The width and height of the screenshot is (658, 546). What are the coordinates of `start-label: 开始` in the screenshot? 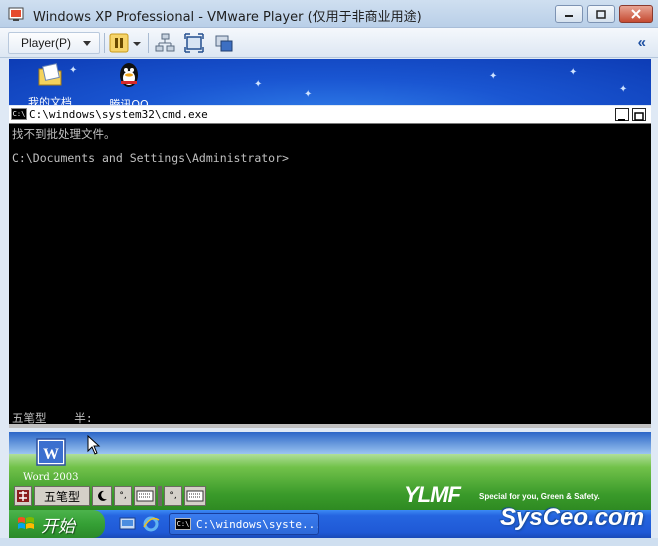 It's located at (58, 526).